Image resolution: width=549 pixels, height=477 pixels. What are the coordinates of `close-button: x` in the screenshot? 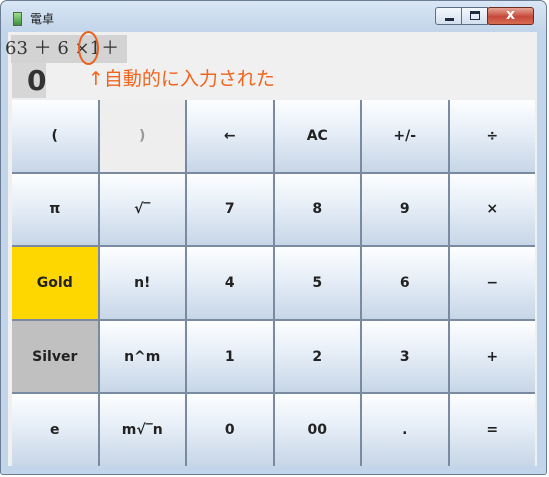 It's located at (510, 16).